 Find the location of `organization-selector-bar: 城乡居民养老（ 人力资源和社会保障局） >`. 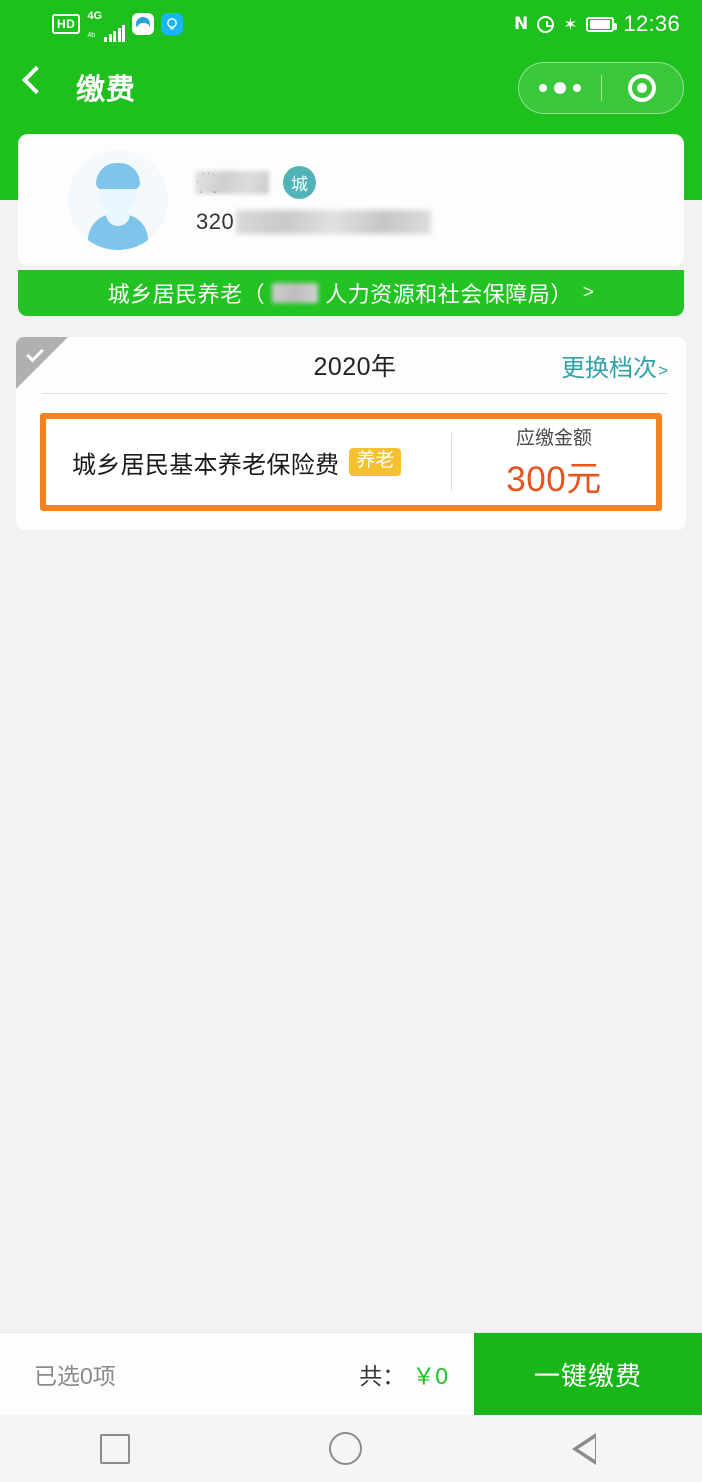

organization-selector-bar: 城乡居民养老（ 人力资源和社会保障局） > is located at coordinates (351, 293).